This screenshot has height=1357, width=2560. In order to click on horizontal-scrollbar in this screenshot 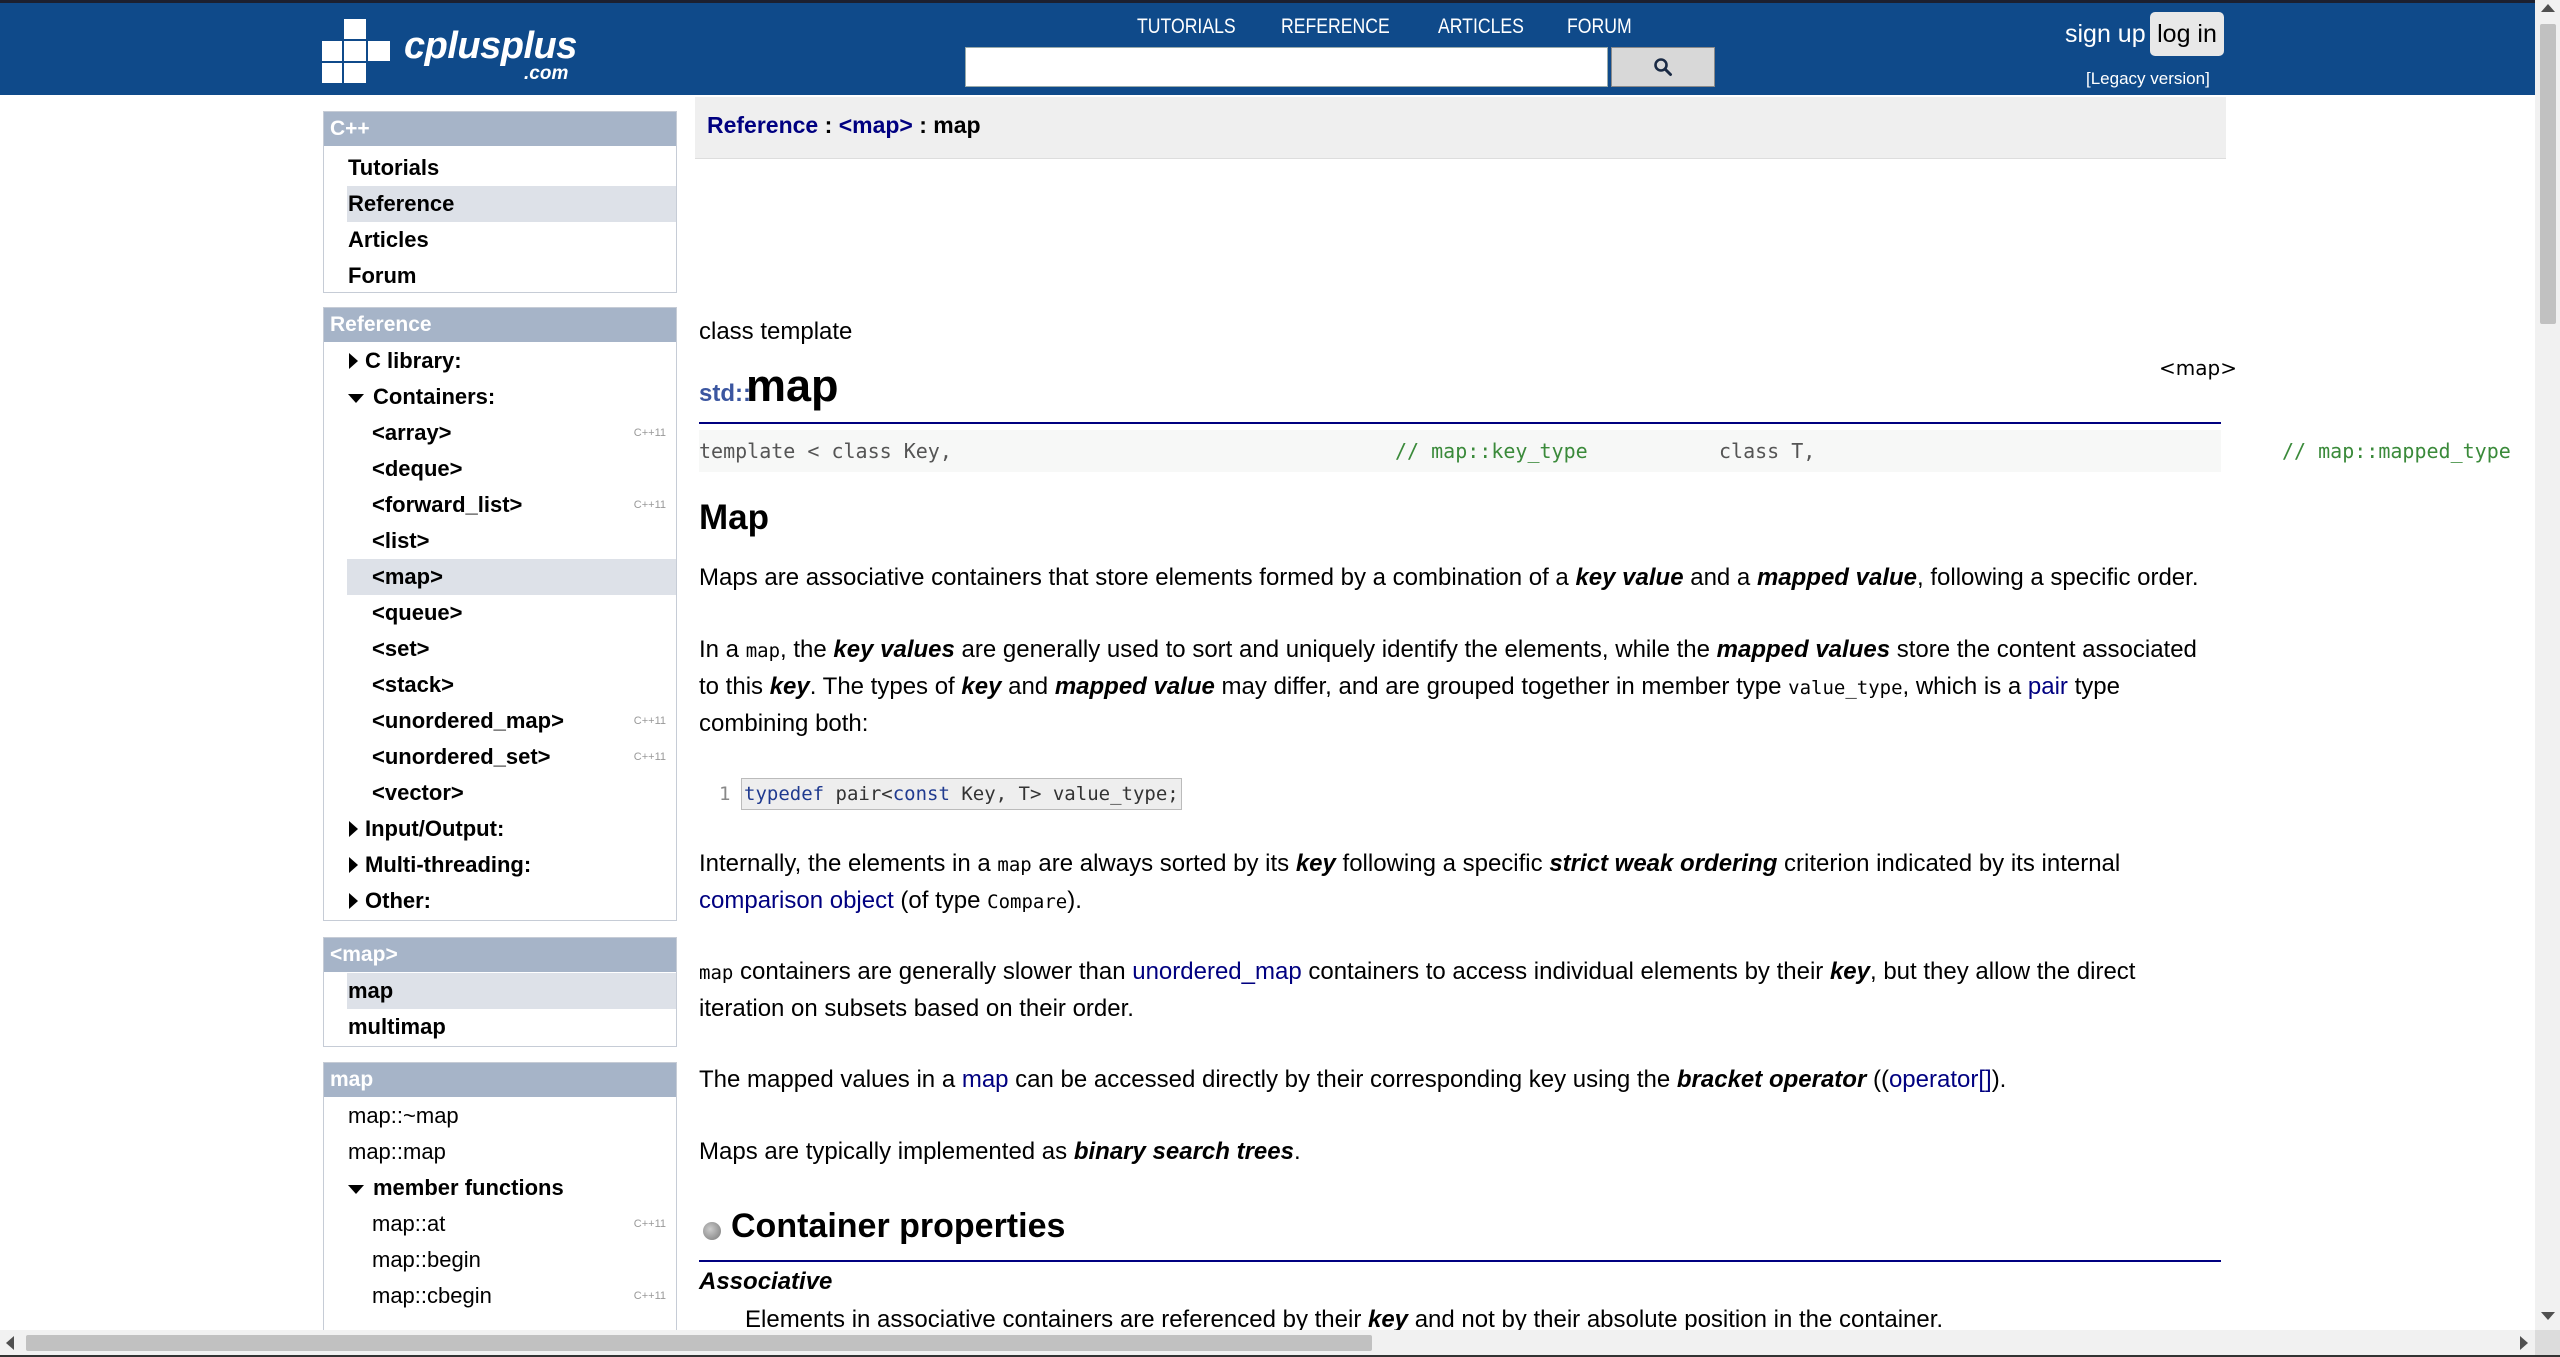, I will do `click(1267, 1342)`.